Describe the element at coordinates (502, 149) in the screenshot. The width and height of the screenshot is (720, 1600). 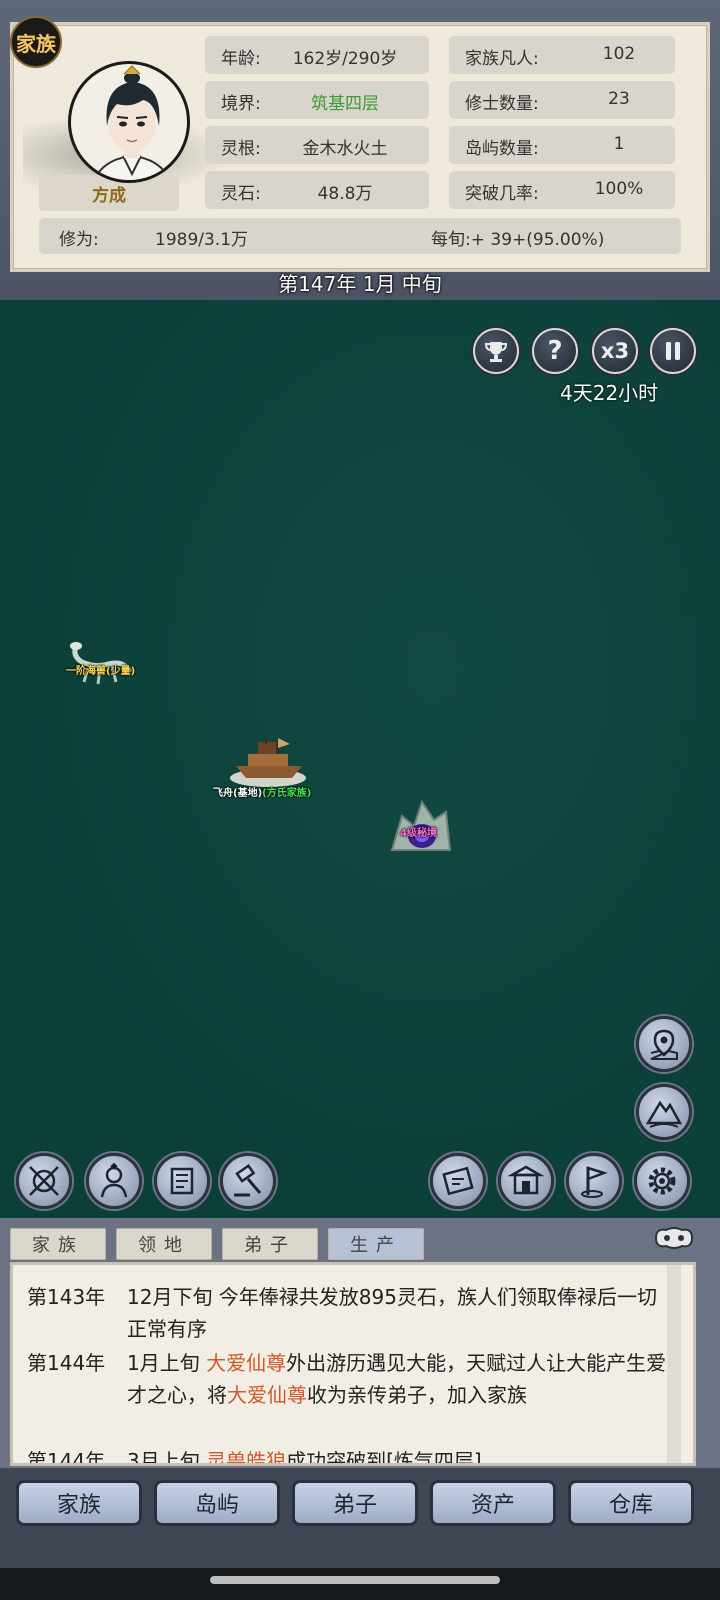
I see `stat-label: 岛屿数量:` at that location.